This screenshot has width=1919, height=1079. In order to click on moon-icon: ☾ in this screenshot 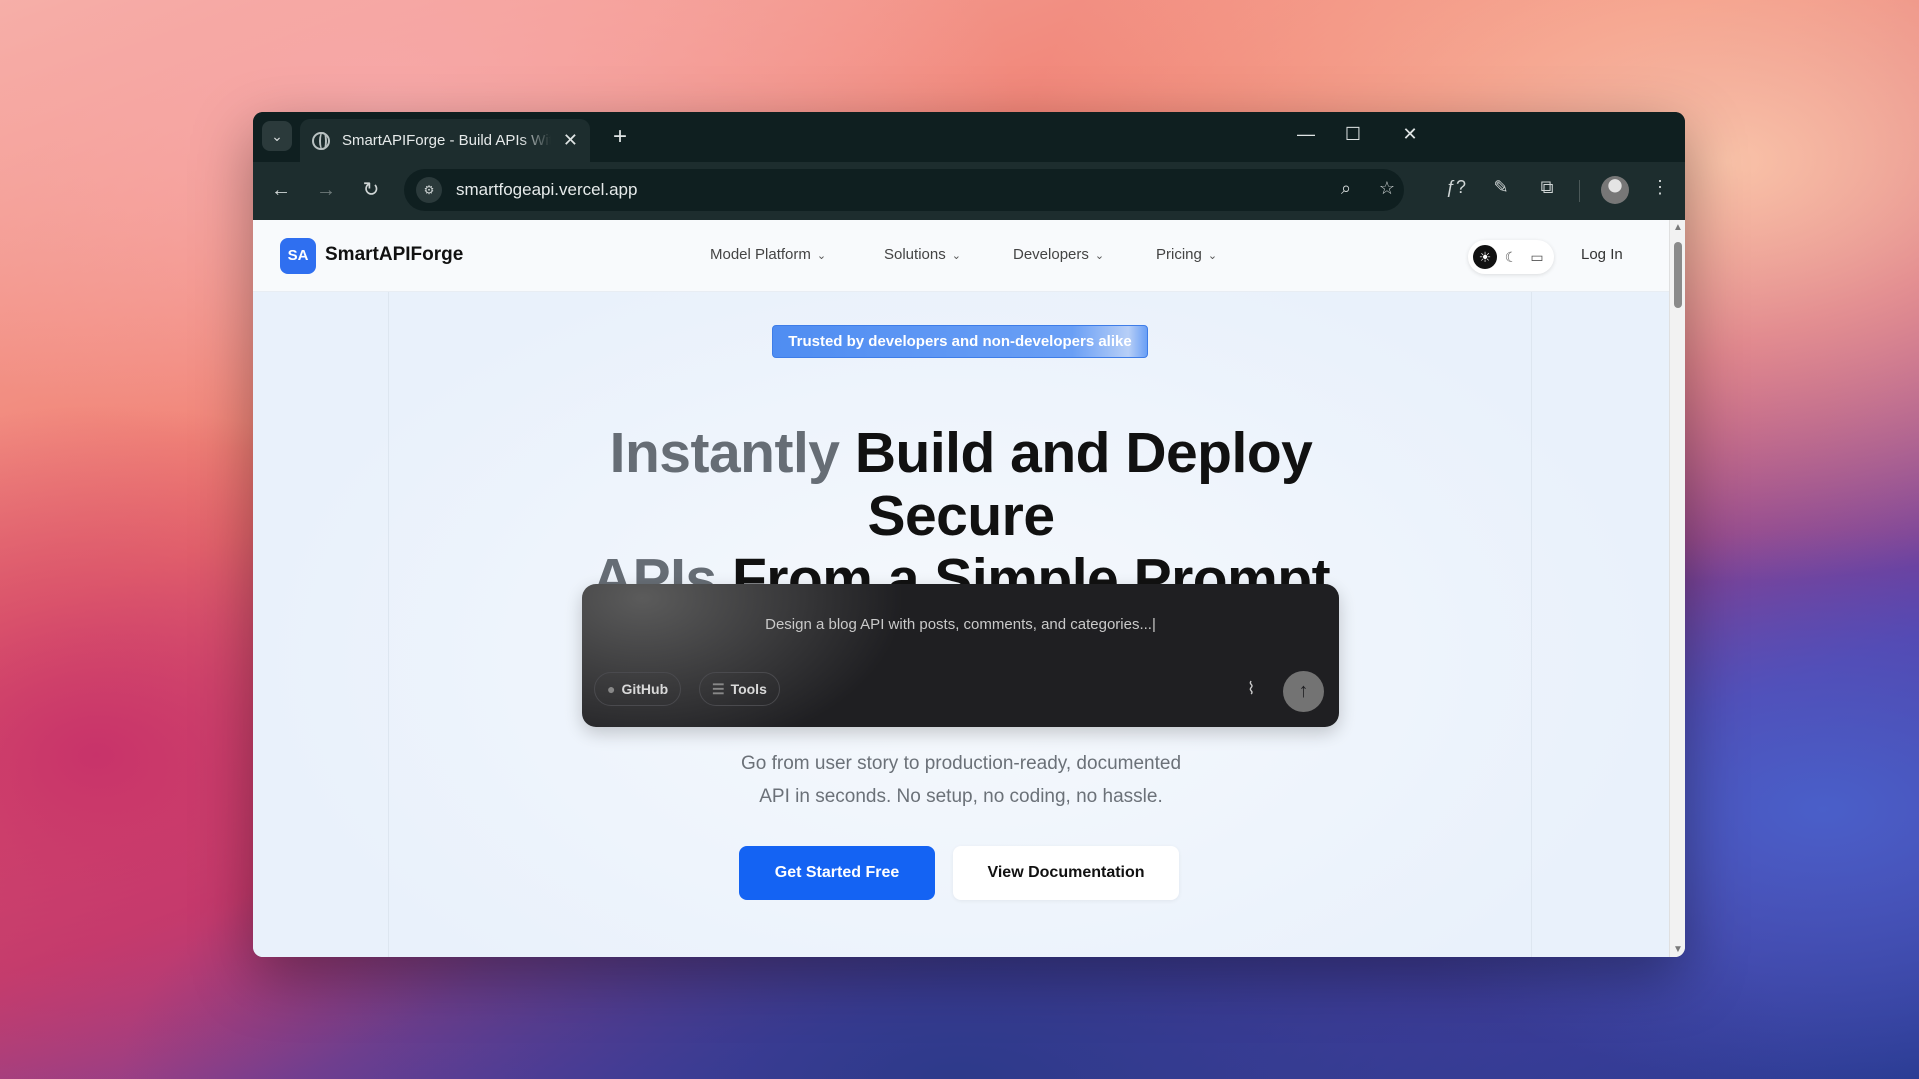, I will do `click(1511, 257)`.